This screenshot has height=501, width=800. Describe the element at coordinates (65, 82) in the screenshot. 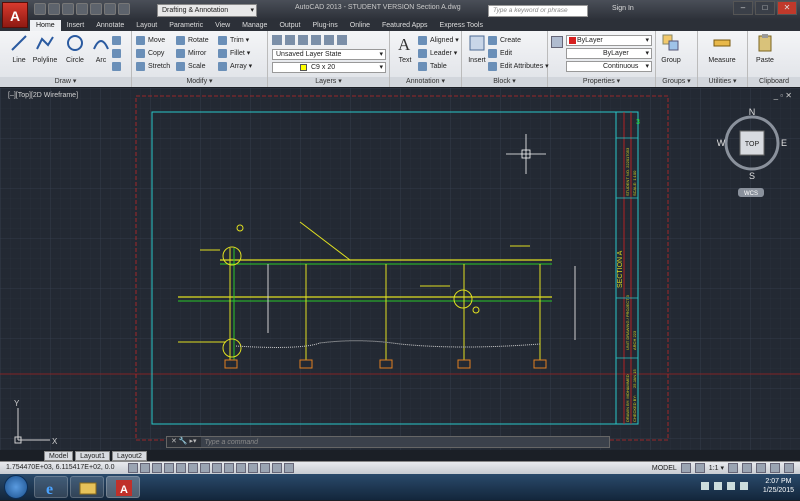

I see `draw-panel-label: Draw ▾` at that location.